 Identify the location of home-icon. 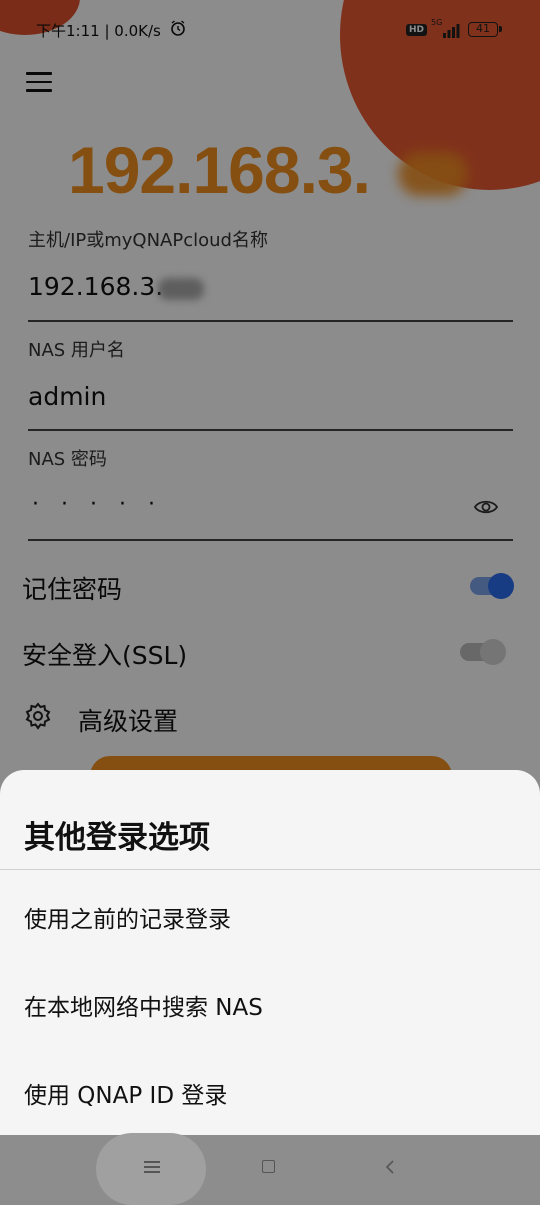
(268, 1166).